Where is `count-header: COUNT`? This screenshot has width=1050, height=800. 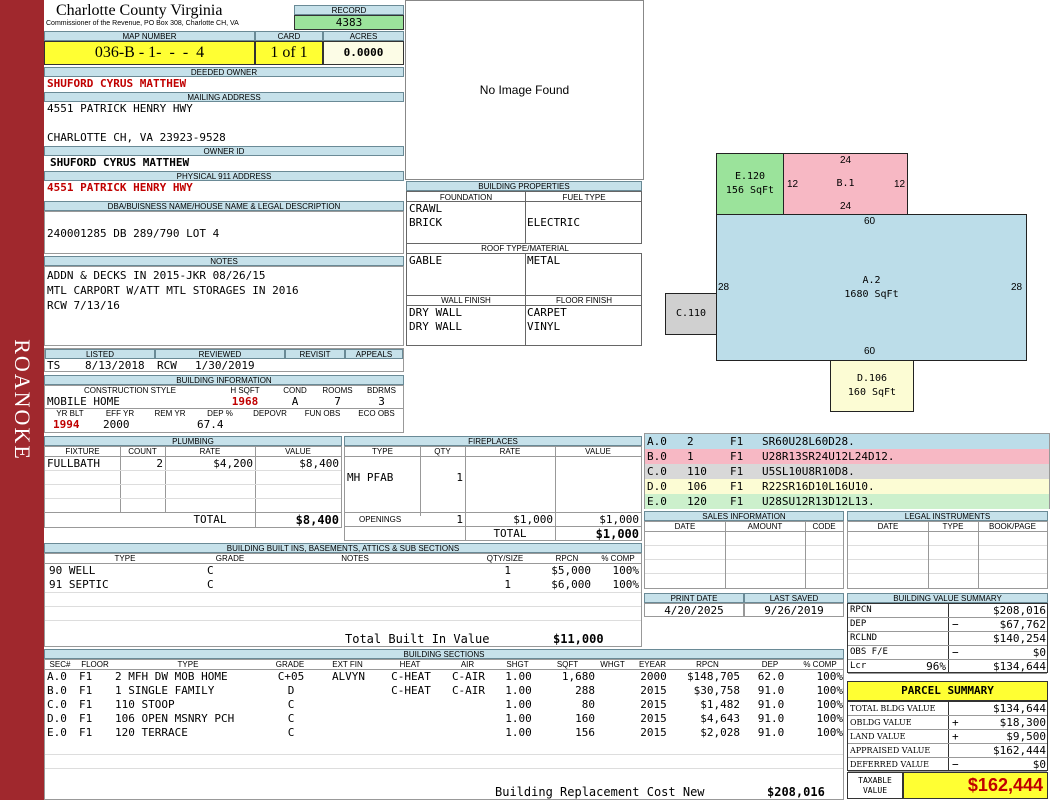
count-header: COUNT is located at coordinates (142, 451).